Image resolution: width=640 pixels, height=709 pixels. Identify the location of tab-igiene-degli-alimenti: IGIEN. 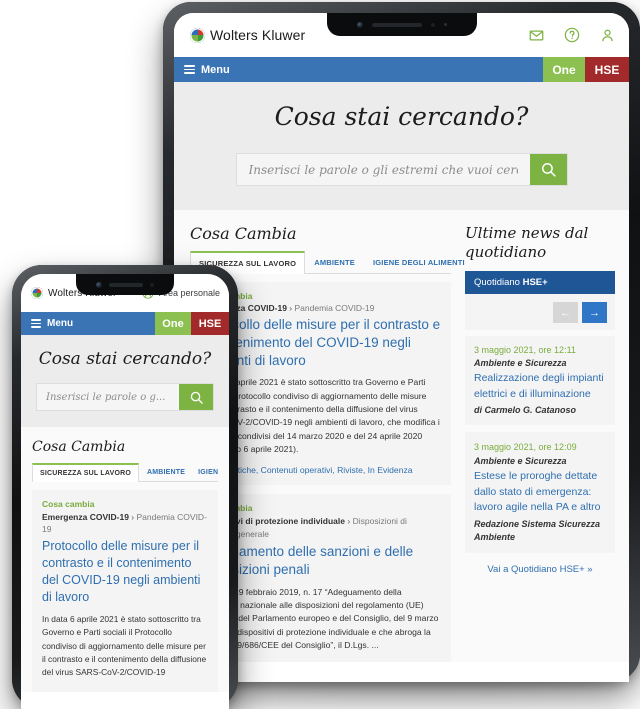
(208, 472).